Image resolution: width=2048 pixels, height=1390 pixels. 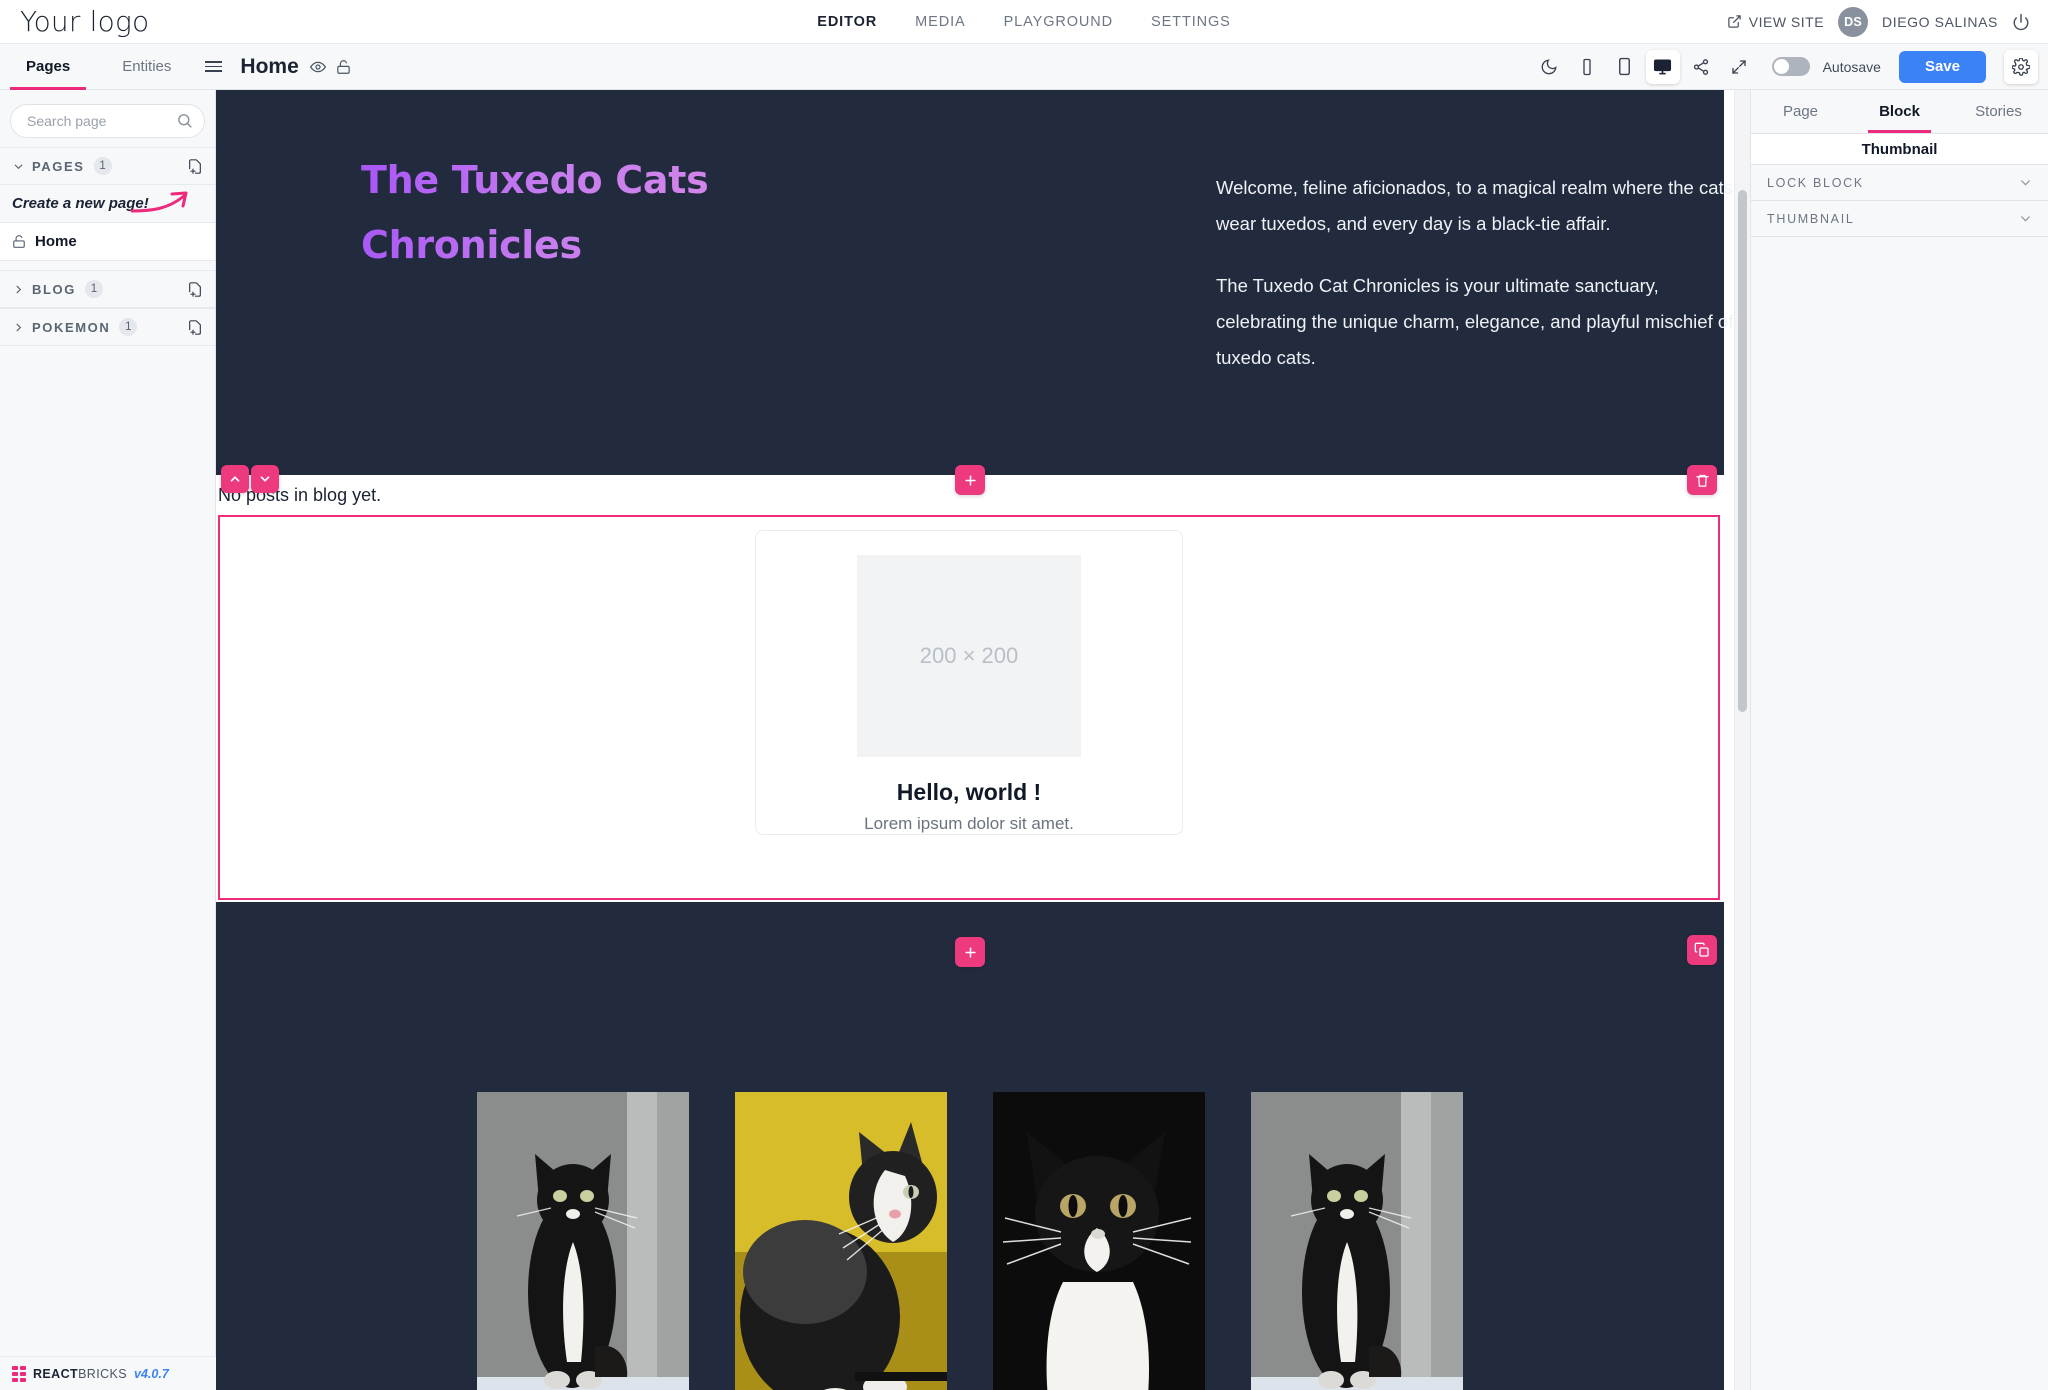 What do you see at coordinates (940, 22) in the screenshot?
I see `nav-item-media: MEDIA` at bounding box center [940, 22].